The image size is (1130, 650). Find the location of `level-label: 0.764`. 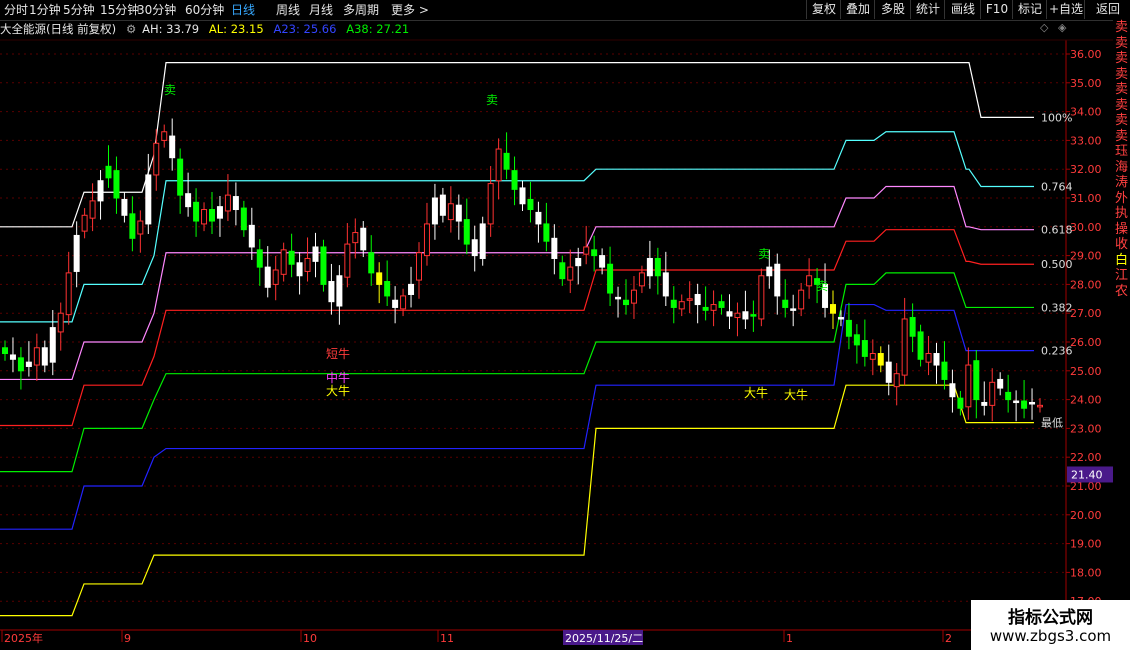

level-label: 0.764 is located at coordinates (1057, 186).